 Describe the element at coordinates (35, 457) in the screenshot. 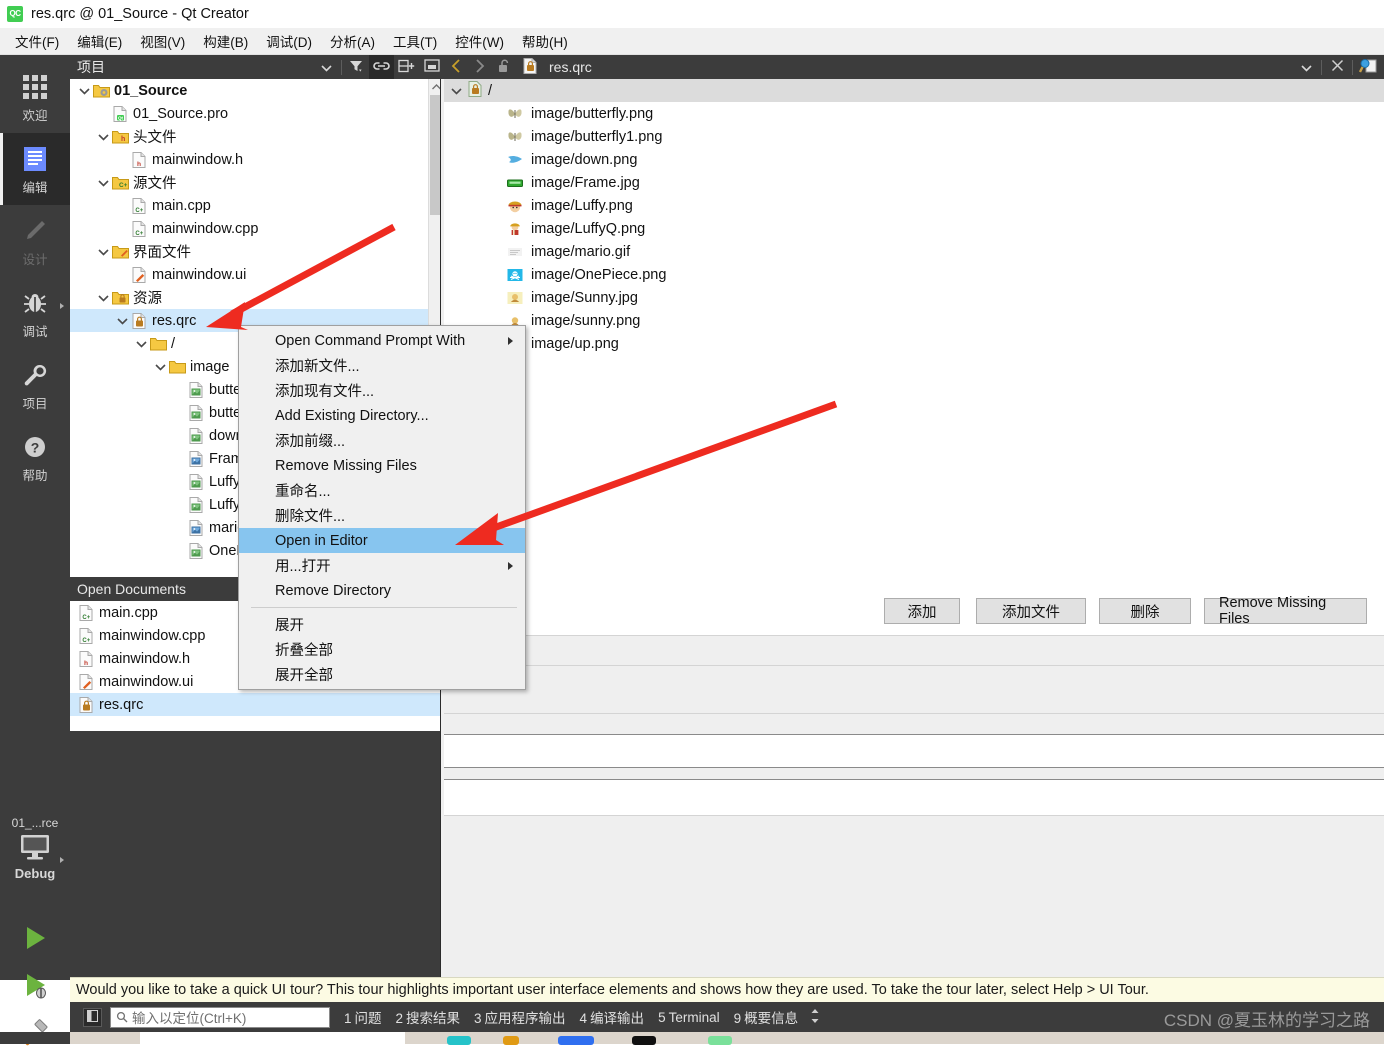

I see `mode-help: ? 帮助` at that location.